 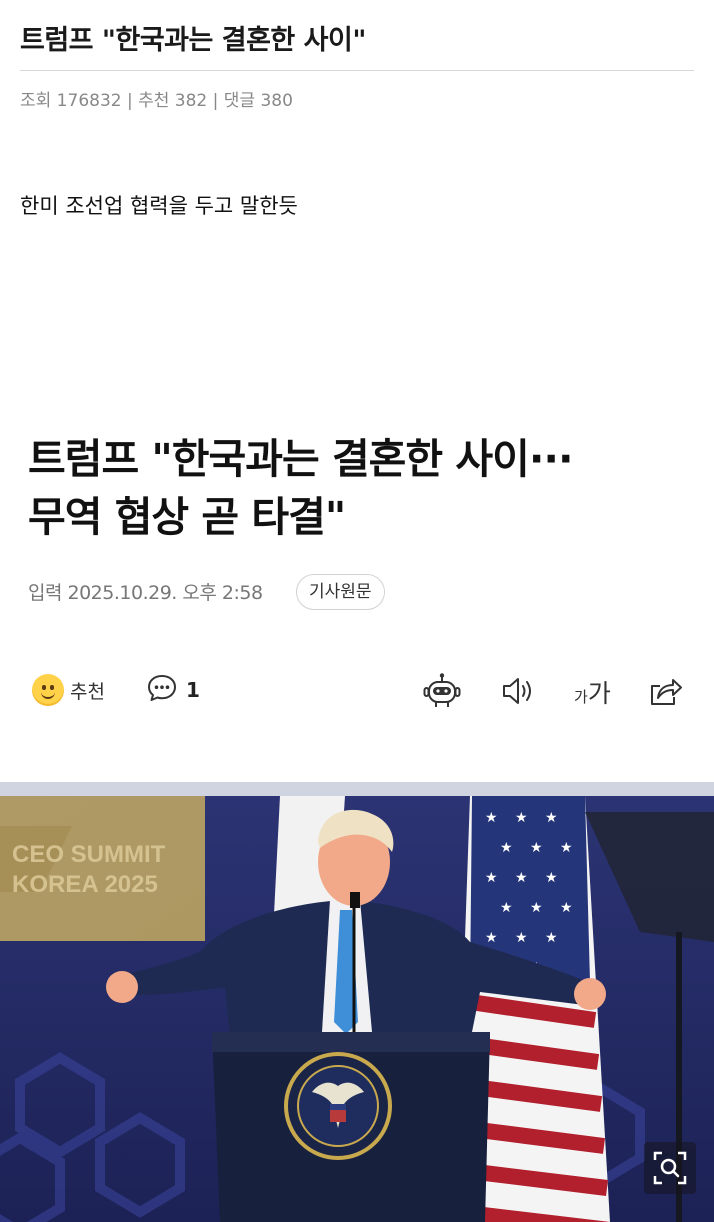 I want to click on post-title: 트럼프 "한국과는 결혼한 사이", so click(x=193, y=40).